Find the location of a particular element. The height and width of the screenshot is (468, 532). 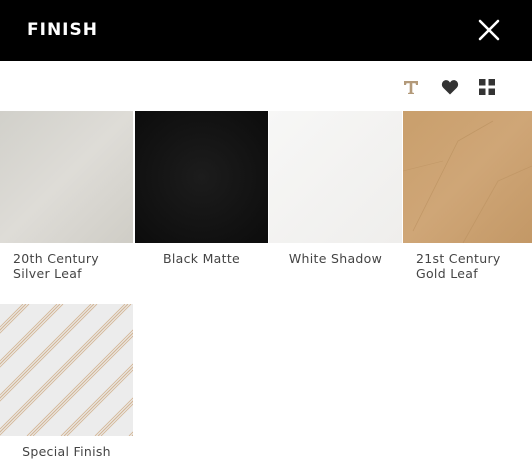

close-button is located at coordinates (489, 30).